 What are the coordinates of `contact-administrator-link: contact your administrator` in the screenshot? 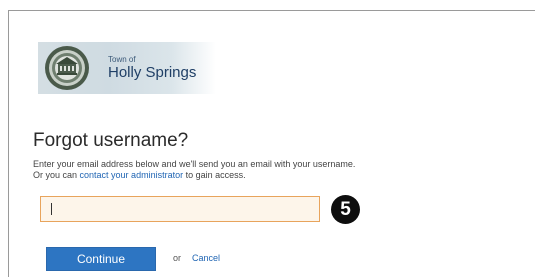 It's located at (132, 175).